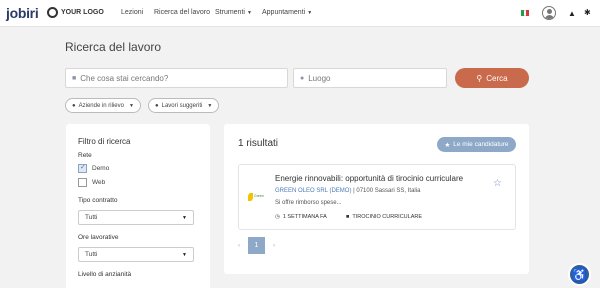  Describe the element at coordinates (313, 191) in the screenshot. I see `company-name: GREEN OLEO SRL (DEMO)` at that location.